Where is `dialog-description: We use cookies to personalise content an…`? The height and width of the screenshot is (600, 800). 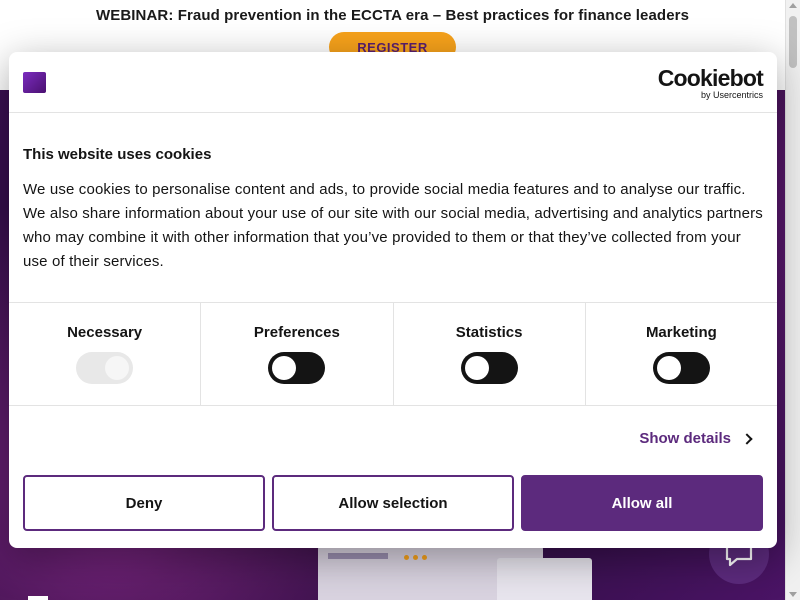
dialog-description: We use cookies to personalise content an… is located at coordinates (393, 225).